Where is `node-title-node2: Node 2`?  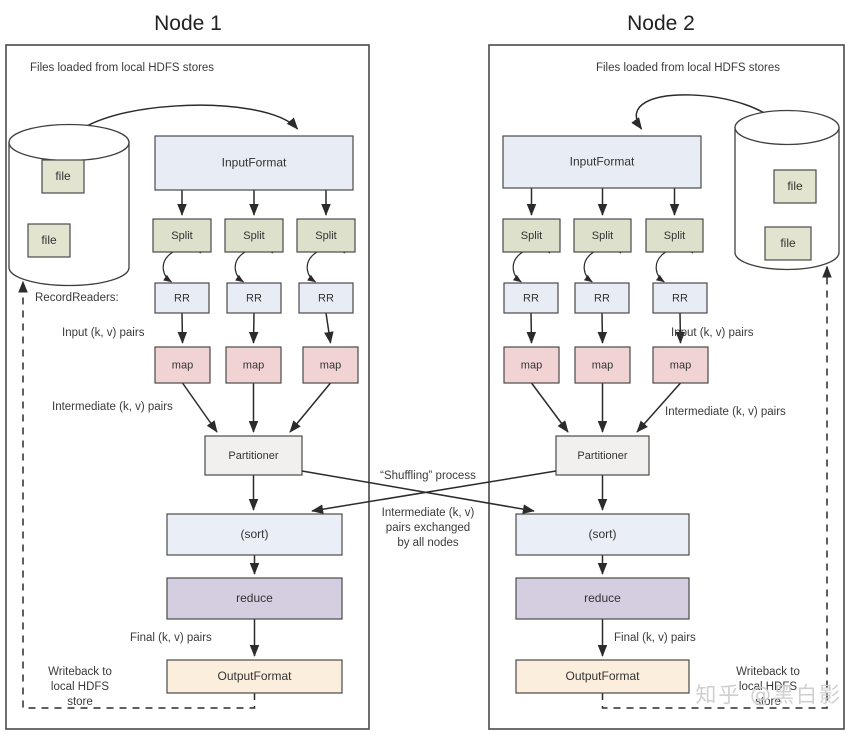
node-title-node2: Node 2 is located at coordinates (661, 23).